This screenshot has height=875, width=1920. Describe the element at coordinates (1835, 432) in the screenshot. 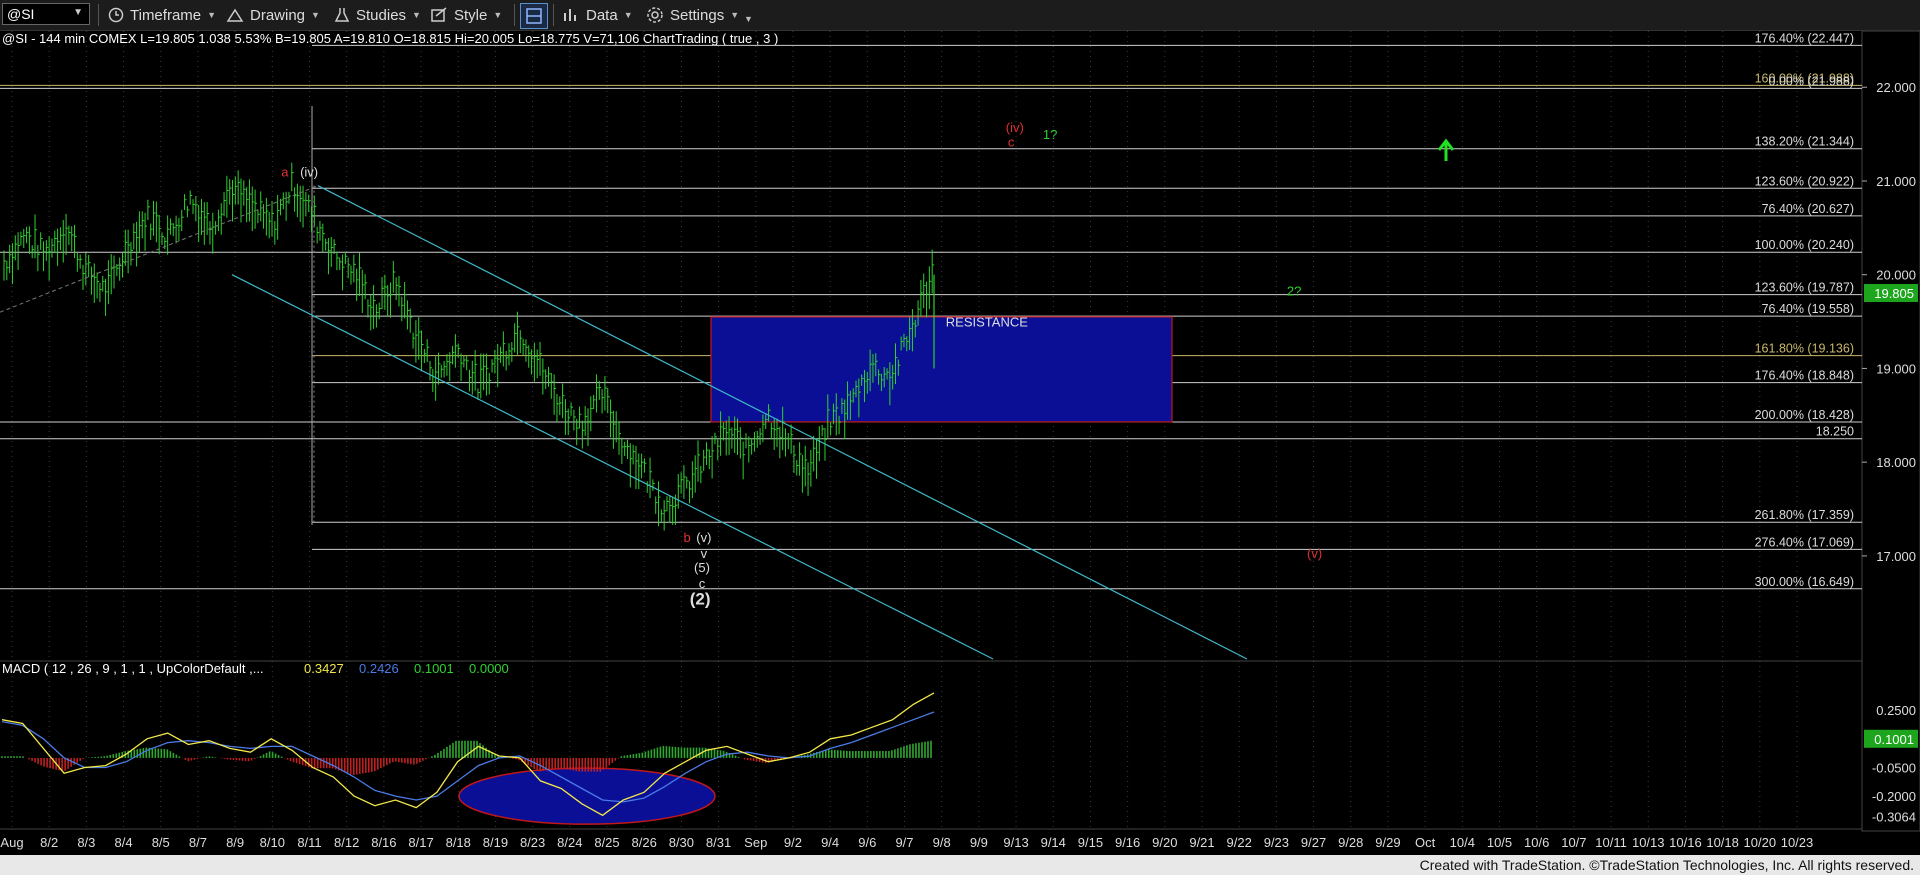

I see `fib-level-label: 18.250` at that location.